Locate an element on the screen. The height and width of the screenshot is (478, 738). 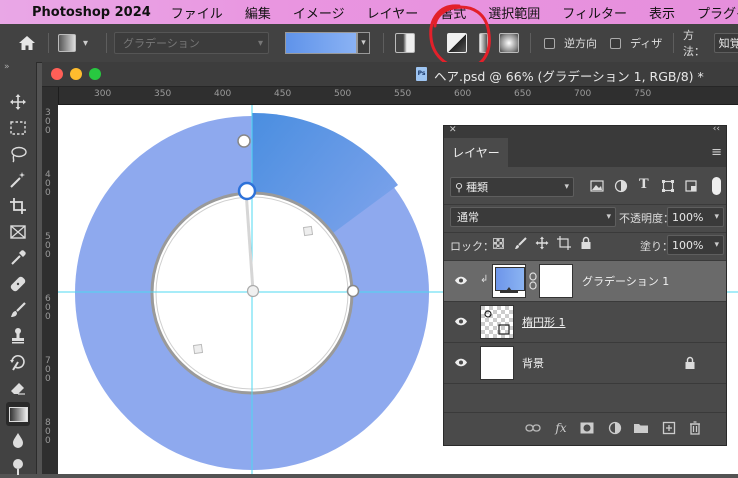
shape-layer-filter-icon is located at coordinates (668, 186).